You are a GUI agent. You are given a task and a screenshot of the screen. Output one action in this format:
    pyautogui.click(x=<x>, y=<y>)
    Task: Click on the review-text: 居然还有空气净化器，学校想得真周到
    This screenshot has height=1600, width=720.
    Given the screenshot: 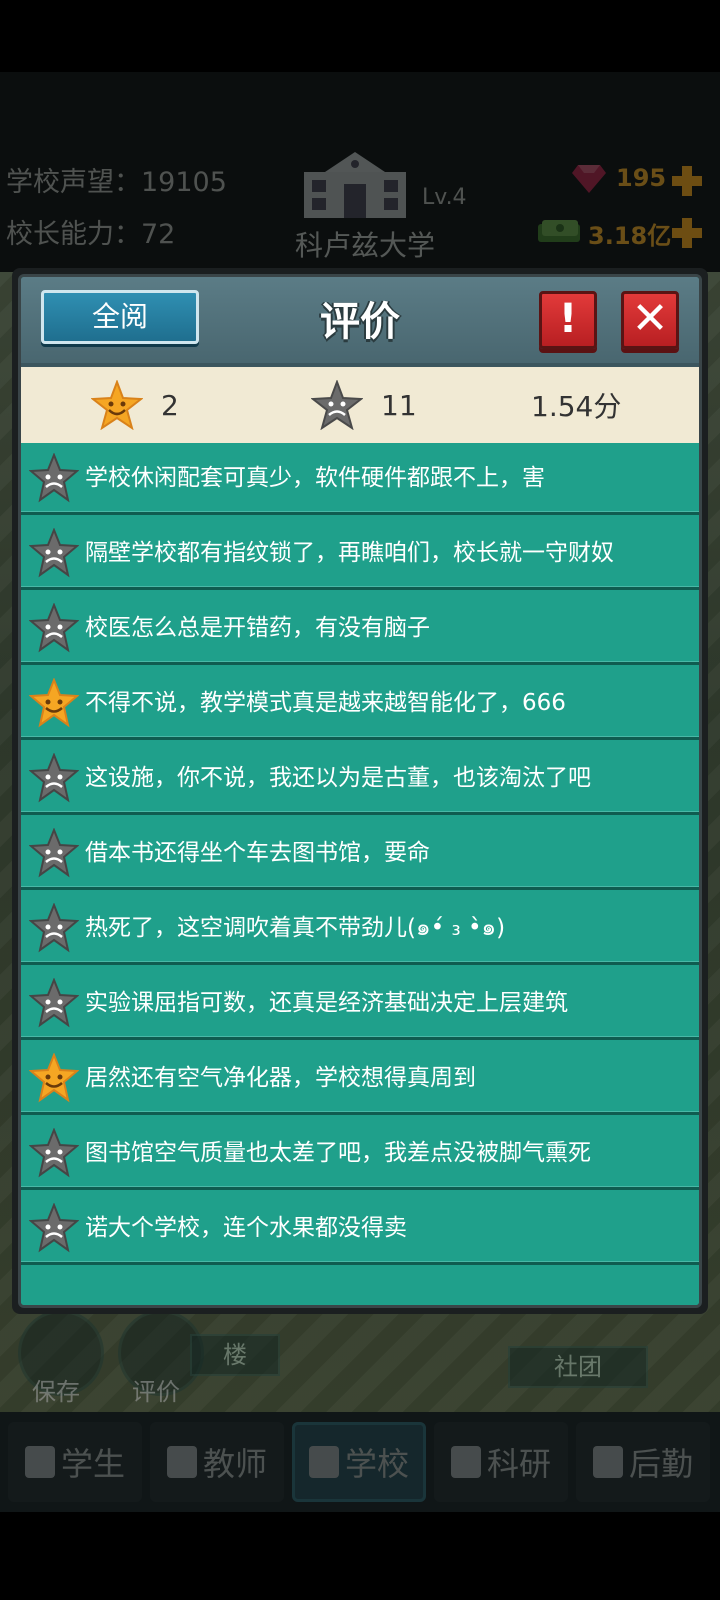 What is the action you would take?
    pyautogui.click(x=280, y=1078)
    